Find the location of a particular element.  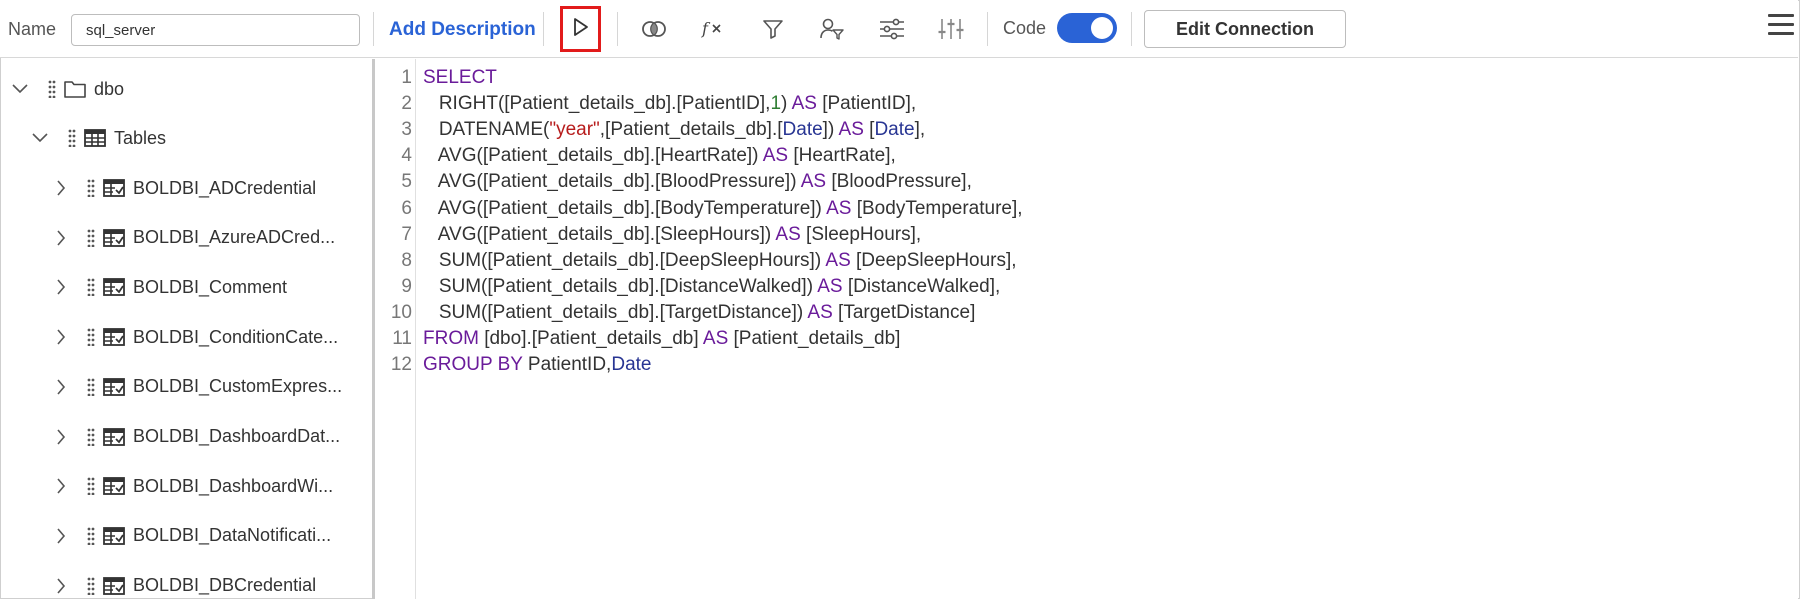

line-number: 3 is located at coordinates (406, 130).